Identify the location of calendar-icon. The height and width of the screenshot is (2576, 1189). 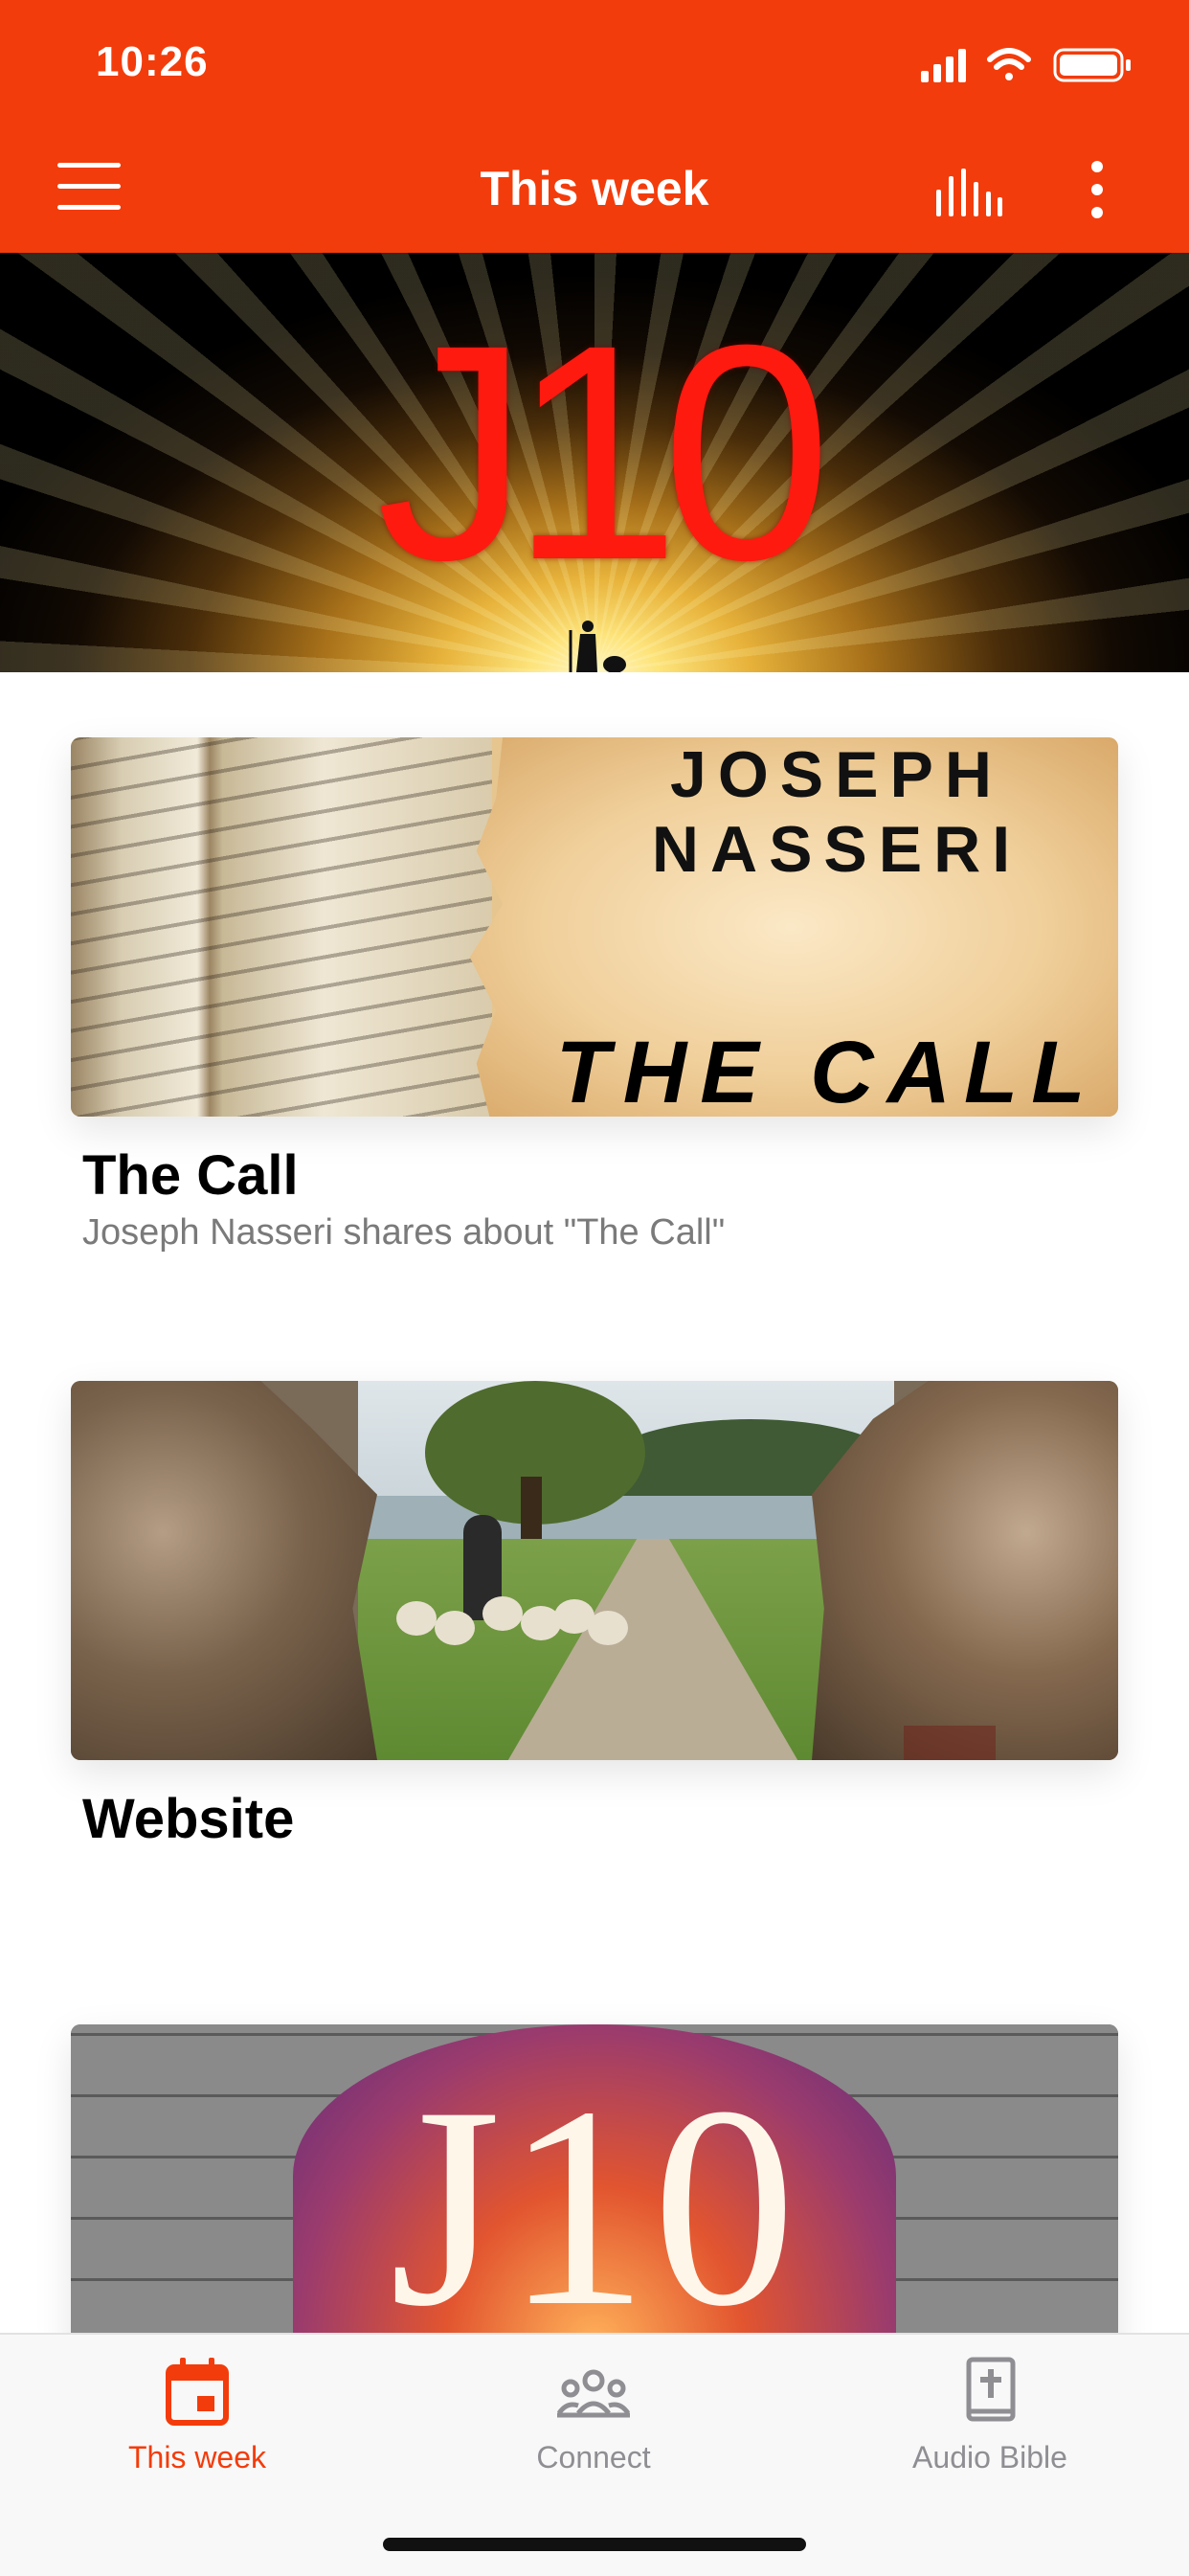
(197, 2392).